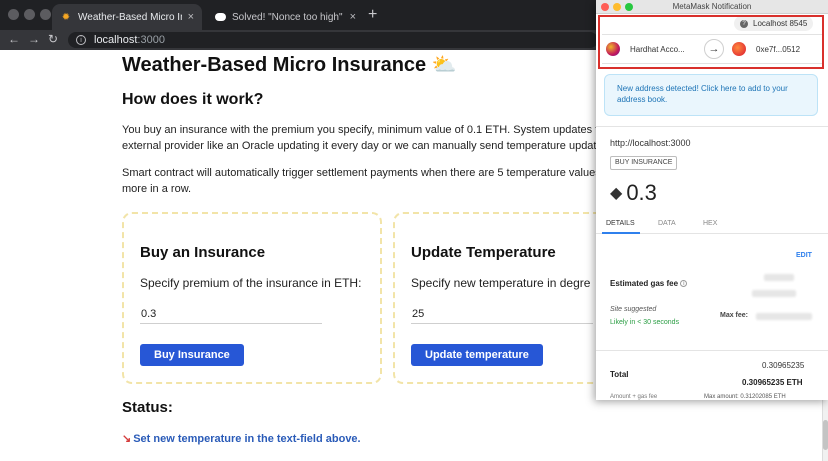  What do you see at coordinates (333, 40) in the screenshot?
I see `address-bar: i localhost:3000` at bounding box center [333, 40].